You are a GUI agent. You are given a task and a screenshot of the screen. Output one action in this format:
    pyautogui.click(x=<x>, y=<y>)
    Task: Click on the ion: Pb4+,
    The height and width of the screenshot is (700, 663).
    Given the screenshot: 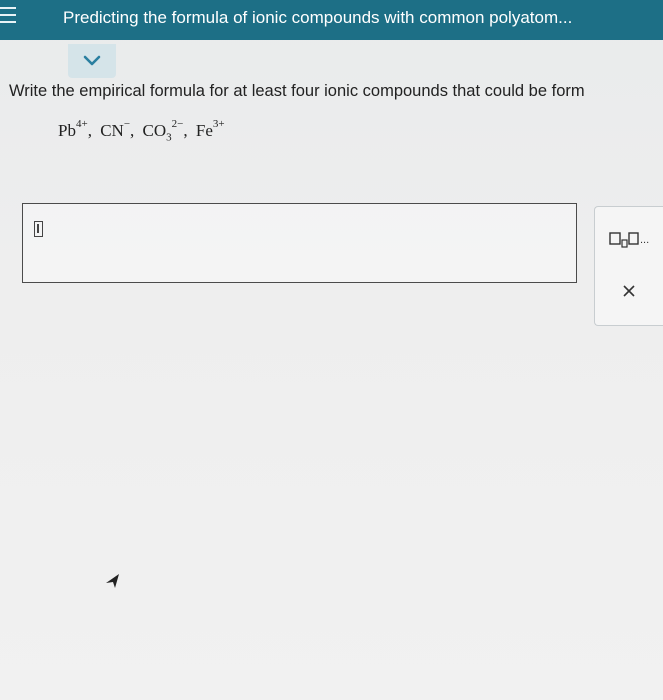 What is the action you would take?
    pyautogui.click(x=75, y=129)
    